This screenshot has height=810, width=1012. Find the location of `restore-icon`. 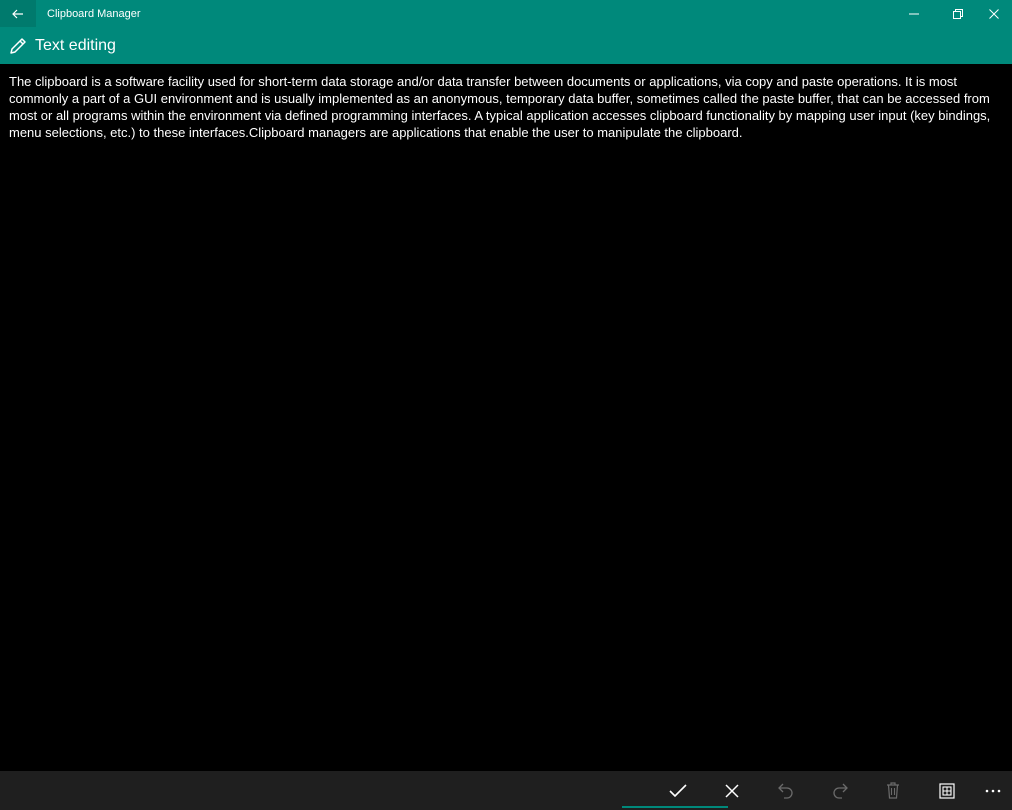

restore-icon is located at coordinates (958, 13).